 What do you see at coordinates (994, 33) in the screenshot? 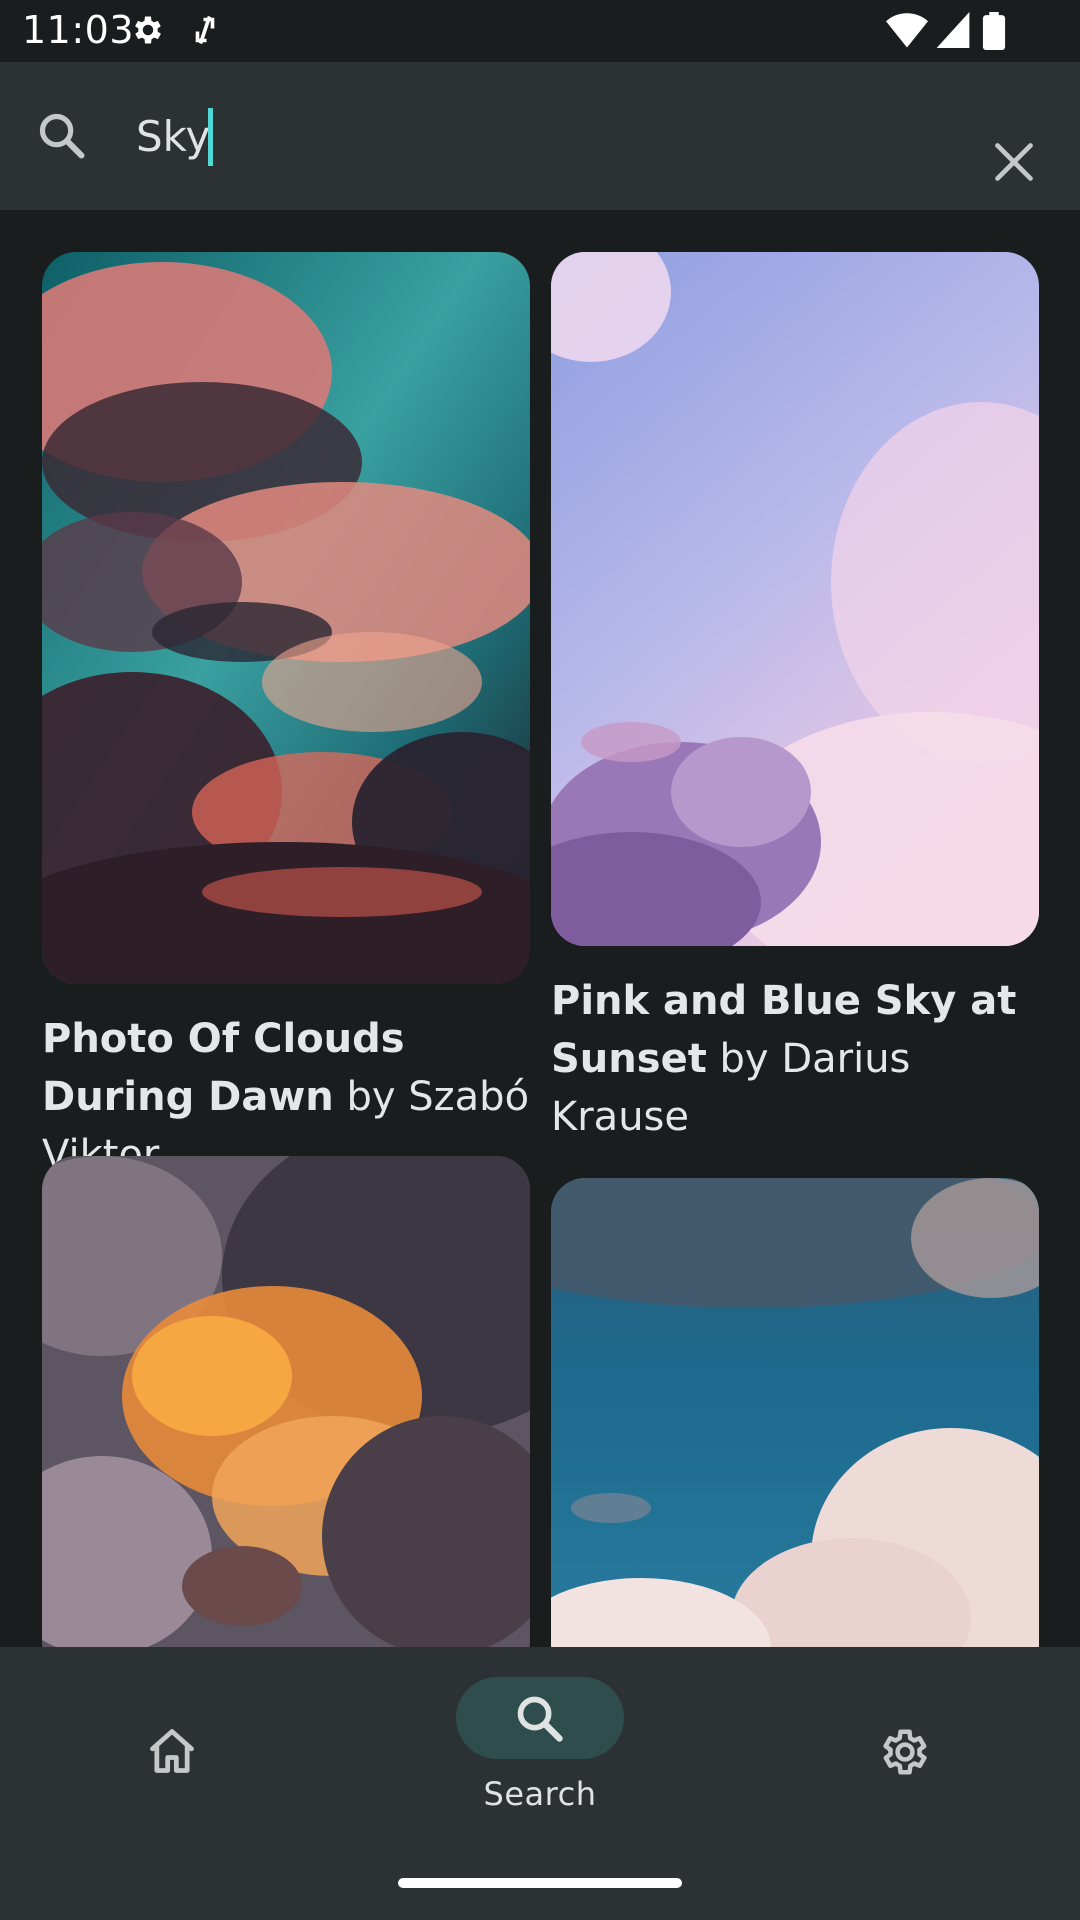
I see `battery-icon` at bounding box center [994, 33].